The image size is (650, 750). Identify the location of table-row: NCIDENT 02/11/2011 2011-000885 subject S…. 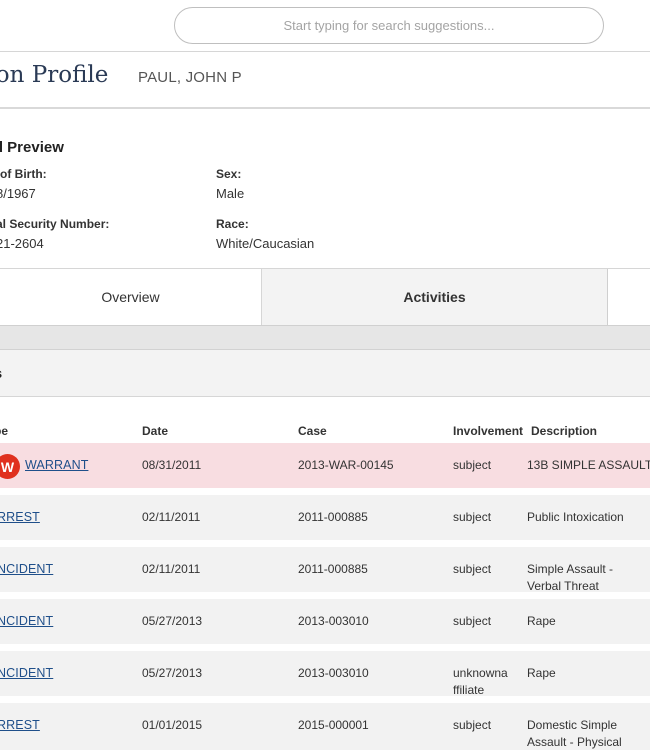
(325, 570).